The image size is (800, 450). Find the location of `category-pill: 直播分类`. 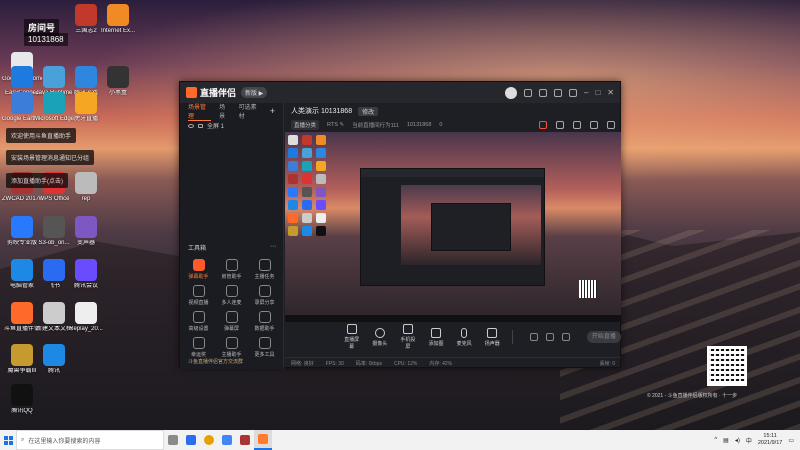

category-pill: 直播分类 is located at coordinates (305, 125).